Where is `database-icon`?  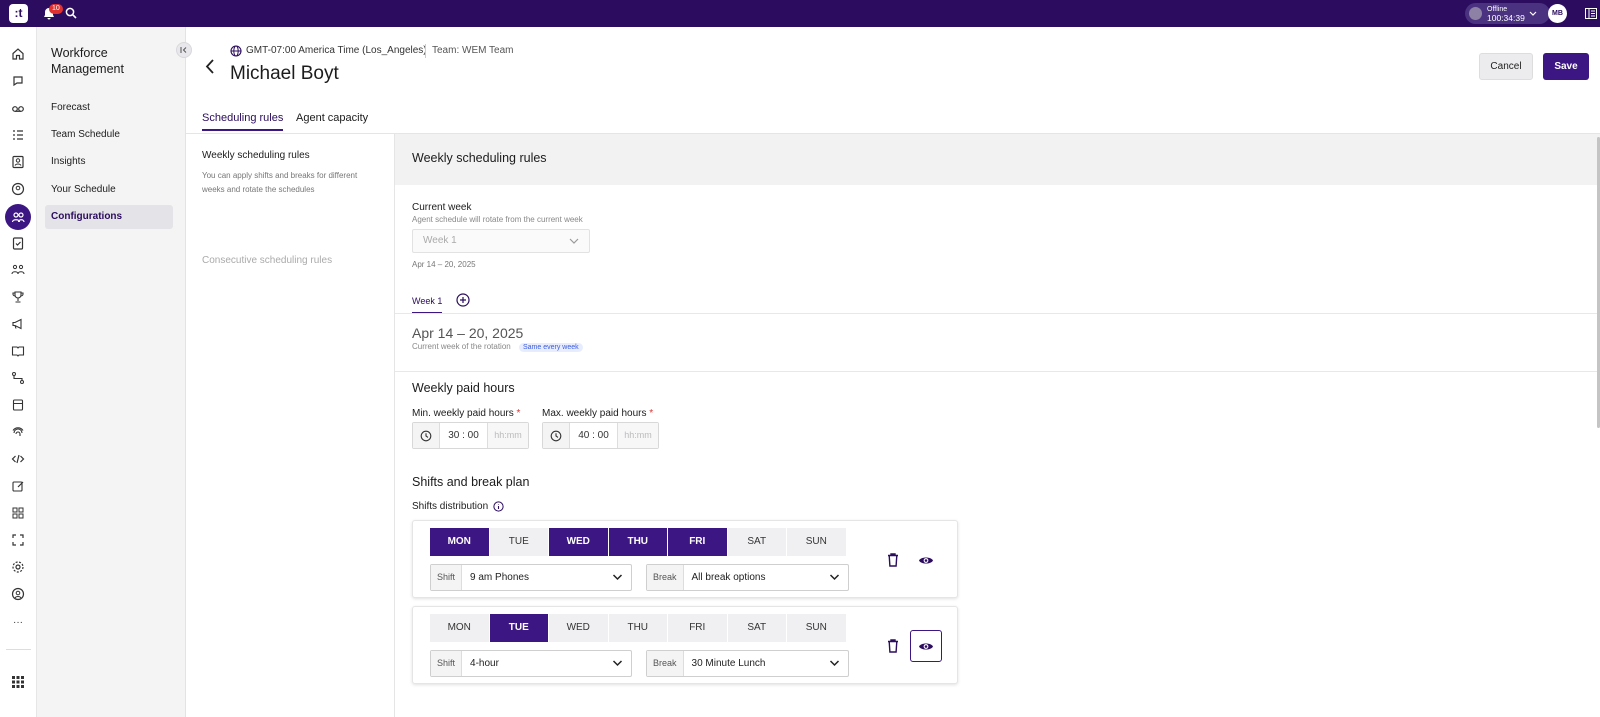
database-icon is located at coordinates (18, 405).